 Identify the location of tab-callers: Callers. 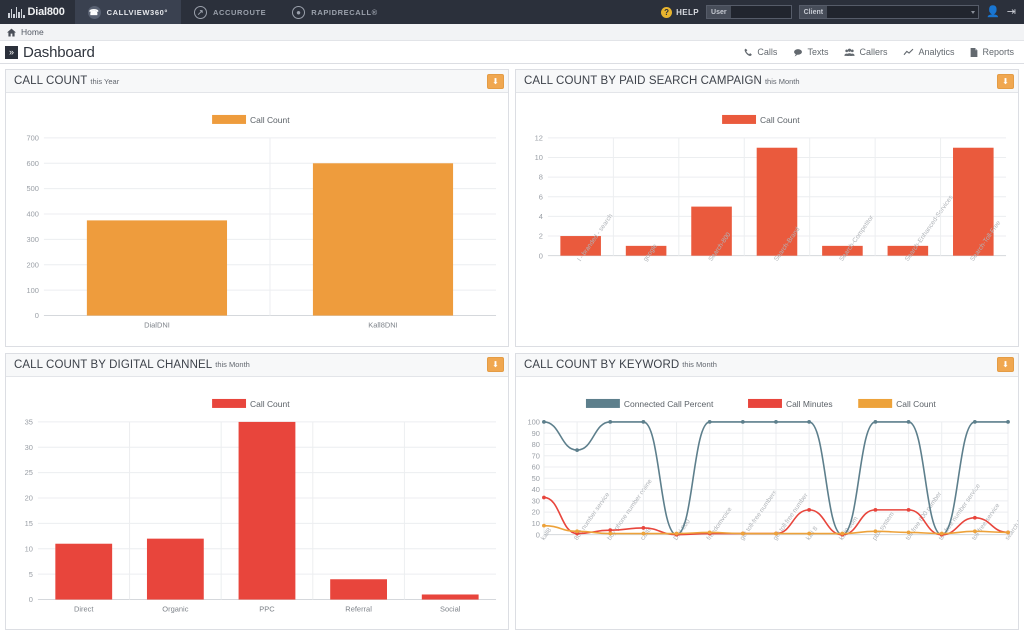
(865, 52).